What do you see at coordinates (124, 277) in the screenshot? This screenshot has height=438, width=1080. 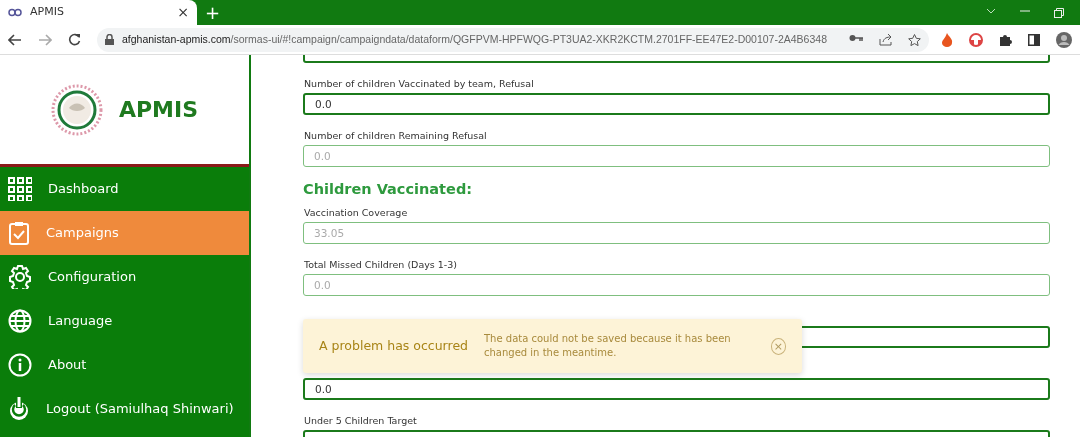 I see `menu-item: Configuration` at bounding box center [124, 277].